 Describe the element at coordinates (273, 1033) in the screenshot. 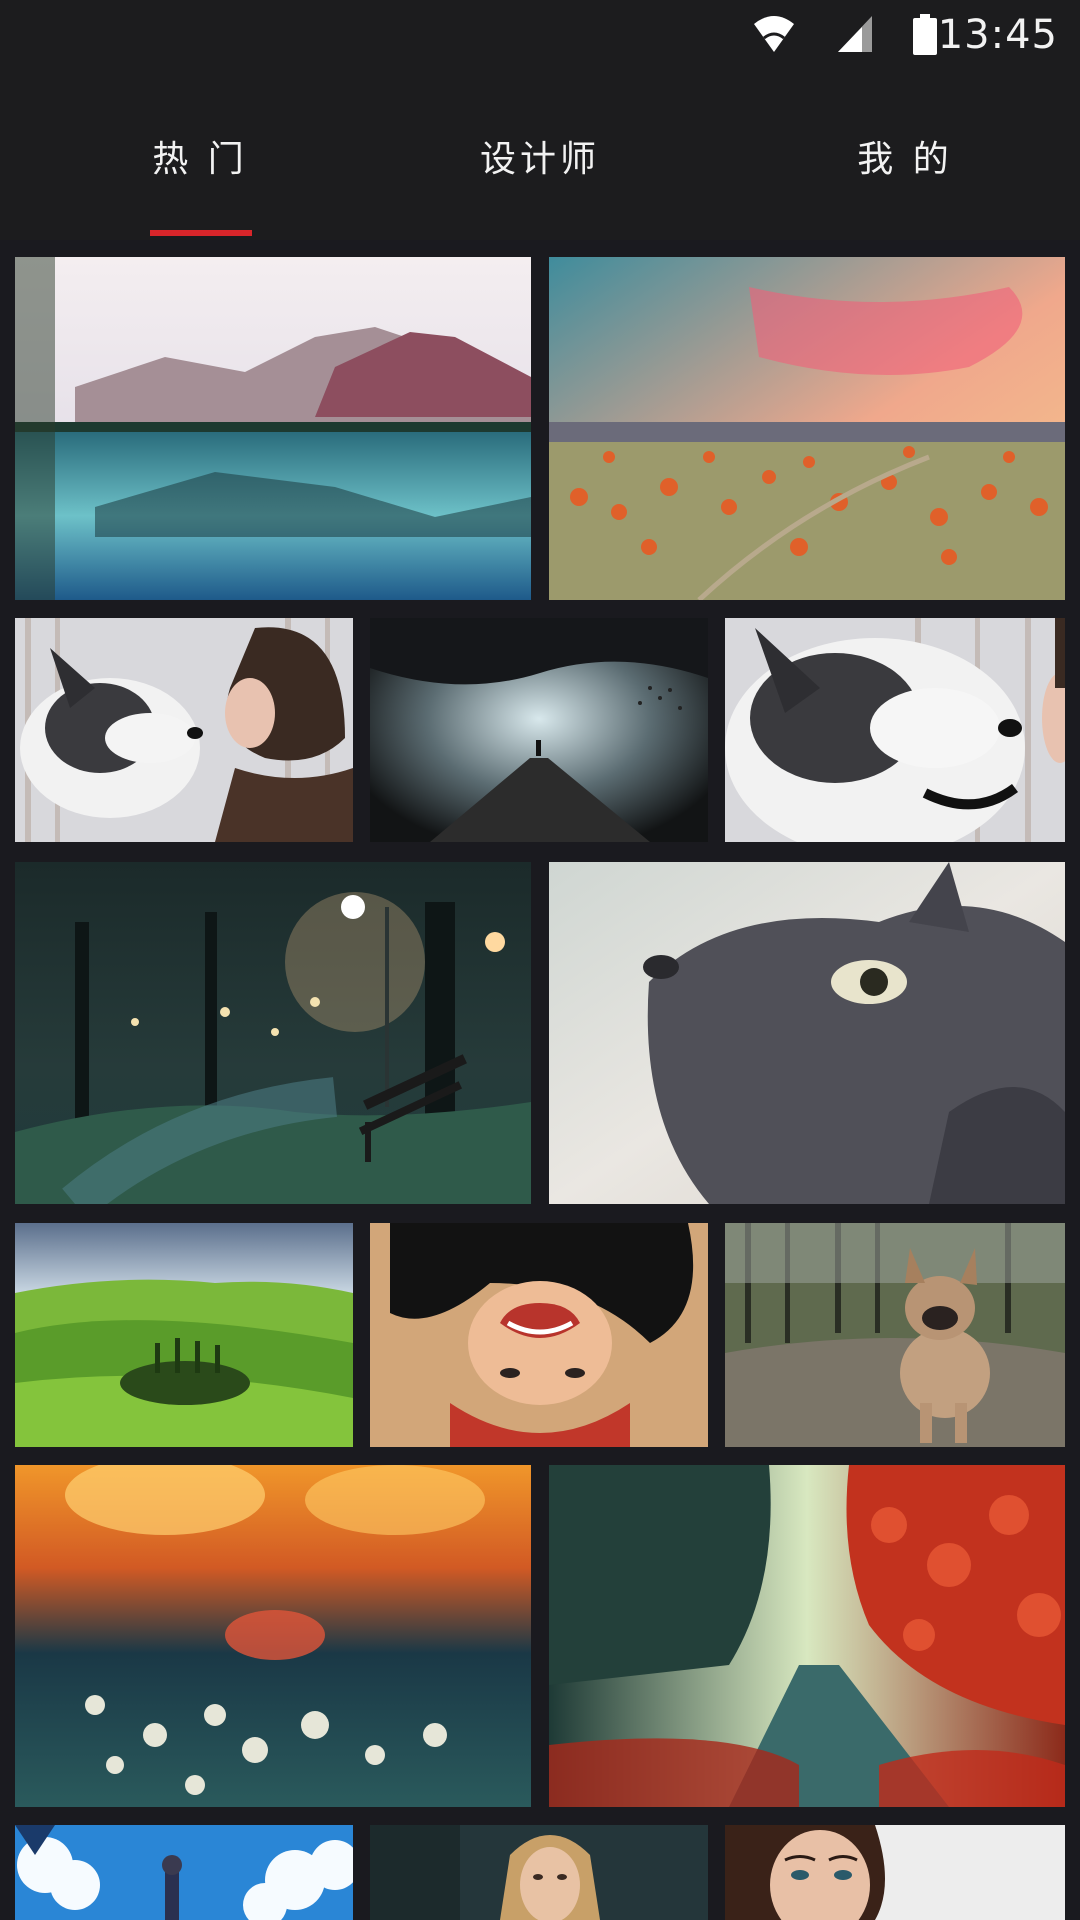

I see `photo-night-park-bench` at that location.